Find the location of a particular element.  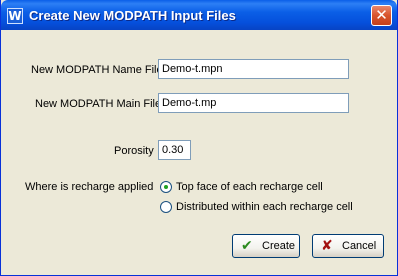

close-button: ✕ is located at coordinates (381, 15).